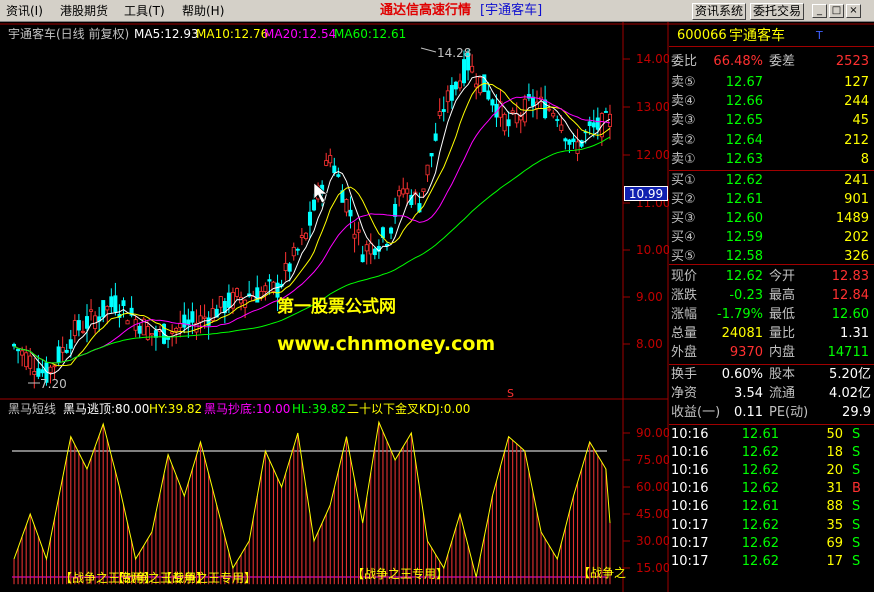 This screenshot has width=874, height=592. What do you see at coordinates (771, 102) in the screenshot?
I see `ask-level: 卖④ 12.66 244` at bounding box center [771, 102].